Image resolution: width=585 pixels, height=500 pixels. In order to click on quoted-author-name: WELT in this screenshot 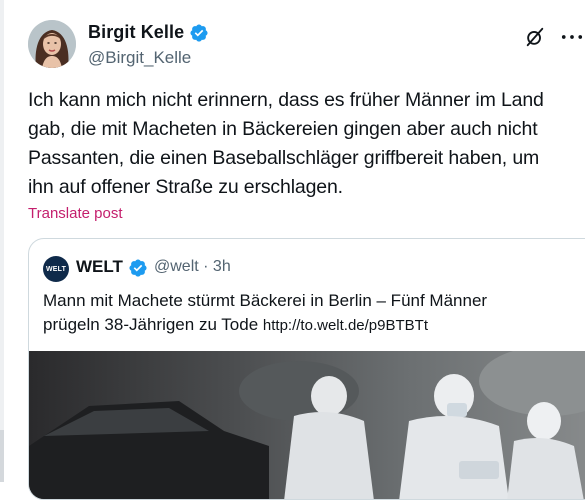, I will do `click(99, 267)`.